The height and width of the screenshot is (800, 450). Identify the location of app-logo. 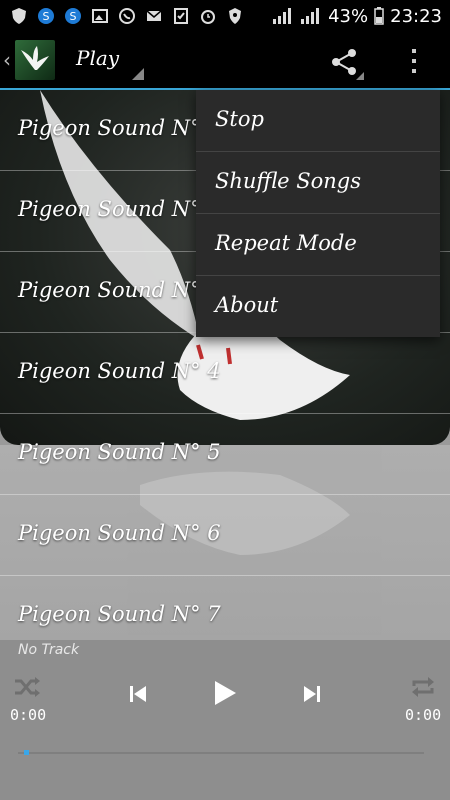
(35, 60).